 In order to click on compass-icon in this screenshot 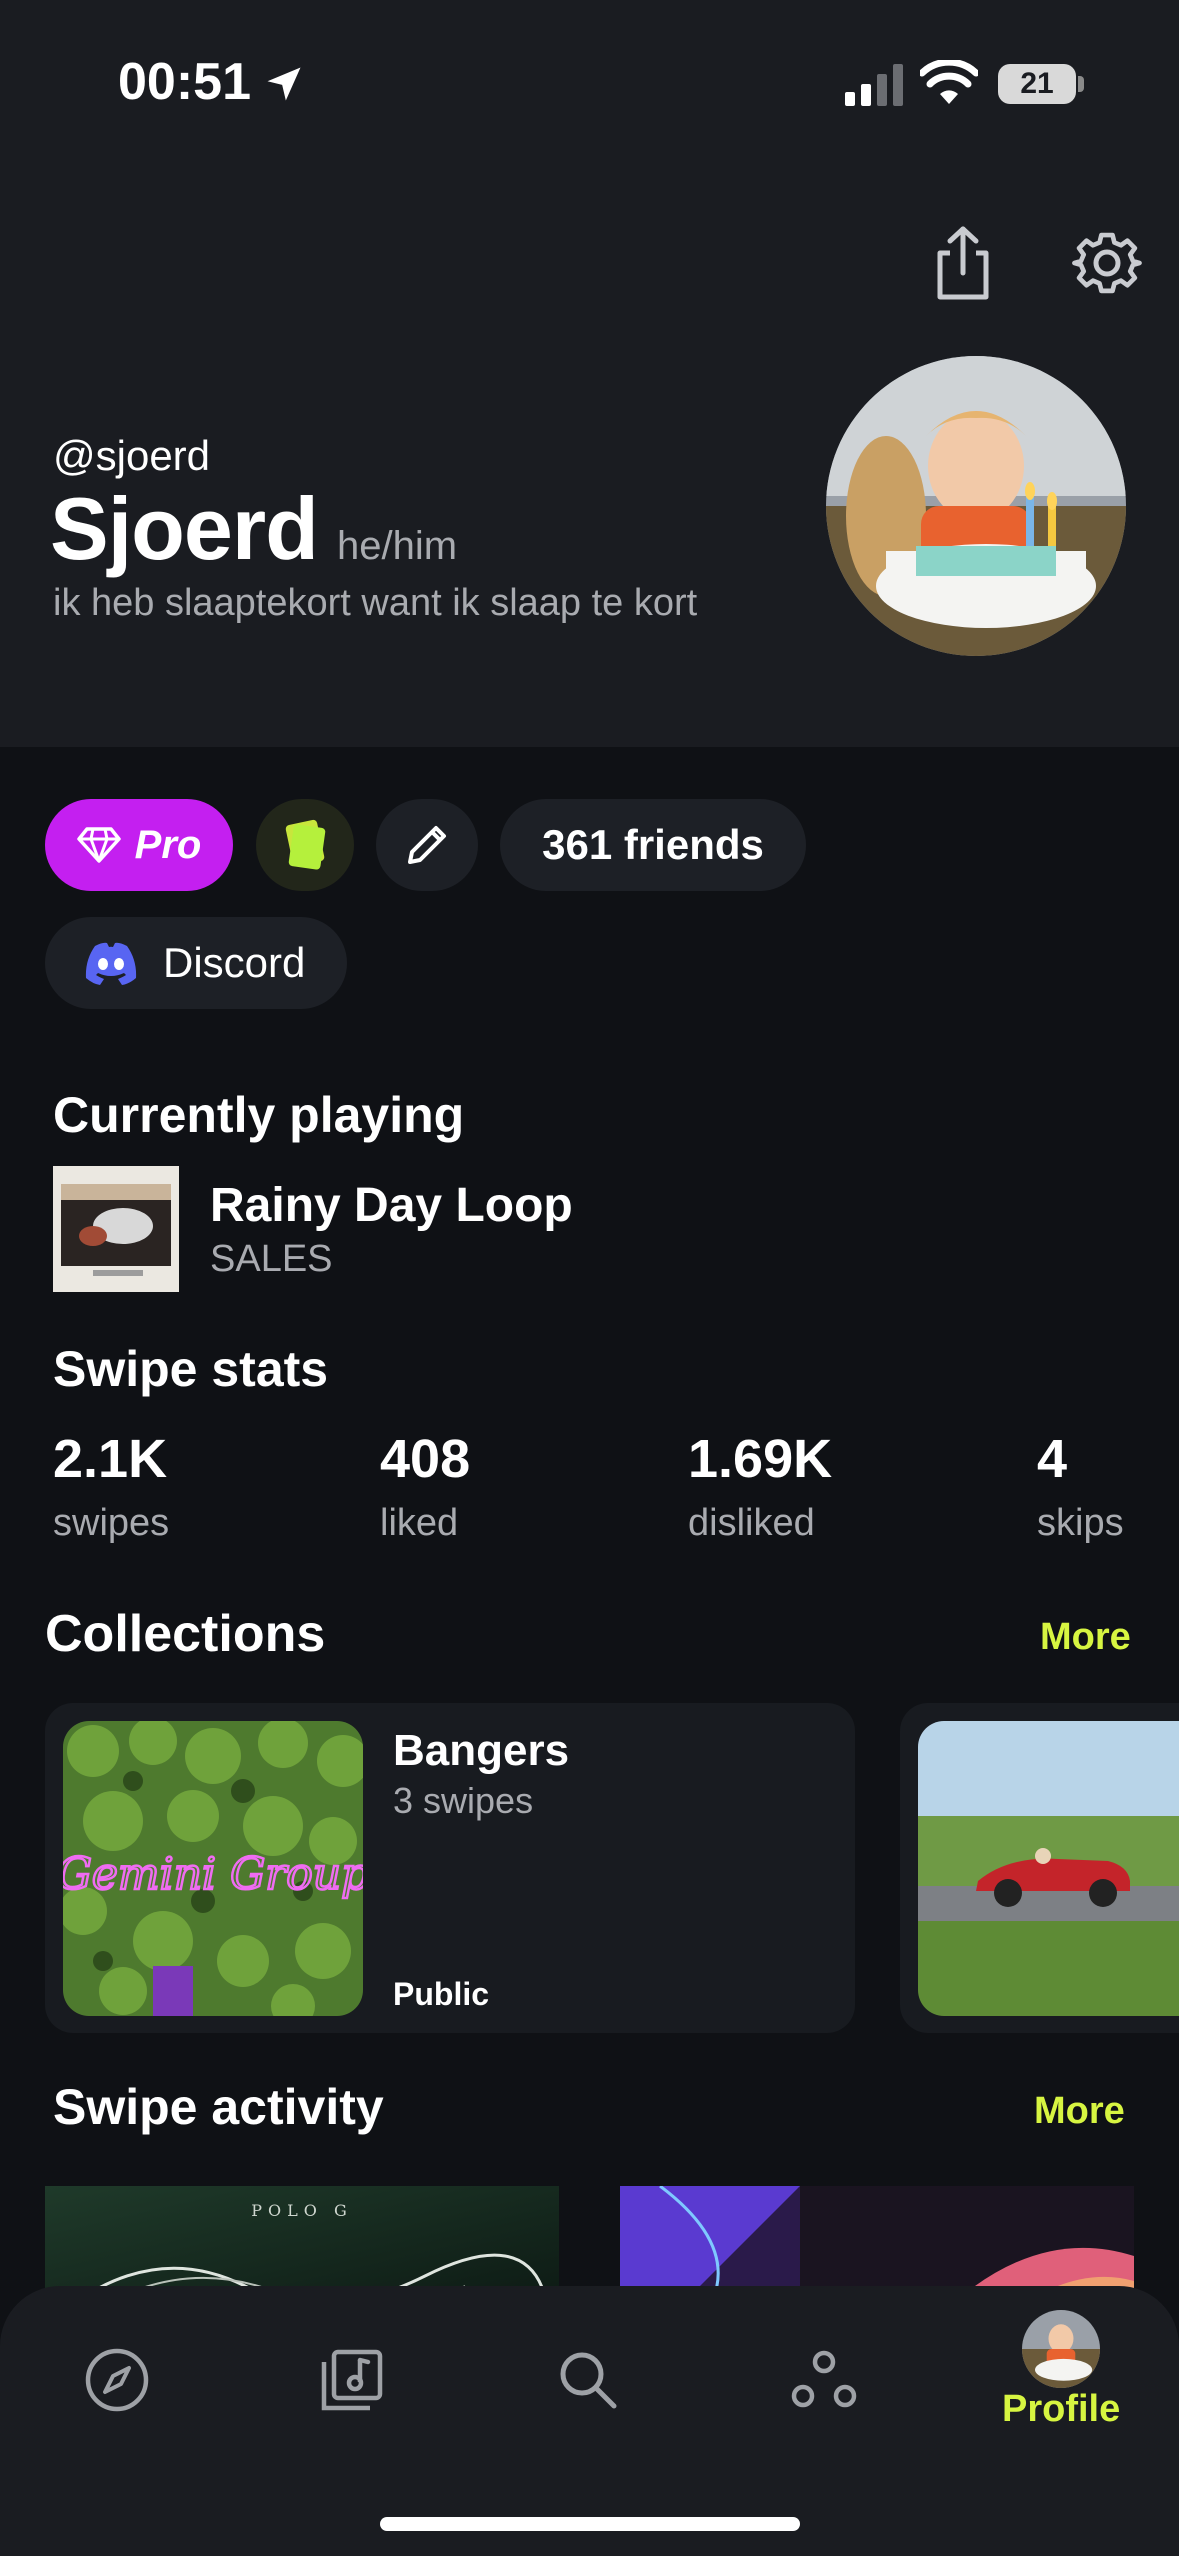, I will do `click(117, 2380)`.